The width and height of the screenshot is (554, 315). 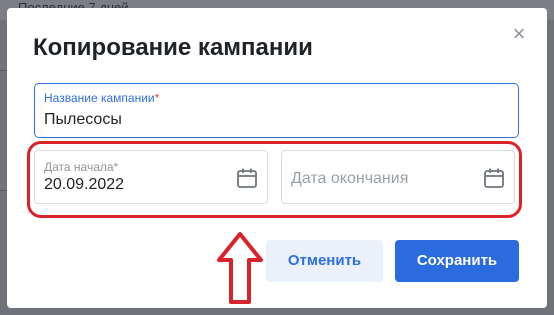 What do you see at coordinates (151, 177) in the screenshot?
I see `start-date-field: Дата начала* 20.09.2022` at bounding box center [151, 177].